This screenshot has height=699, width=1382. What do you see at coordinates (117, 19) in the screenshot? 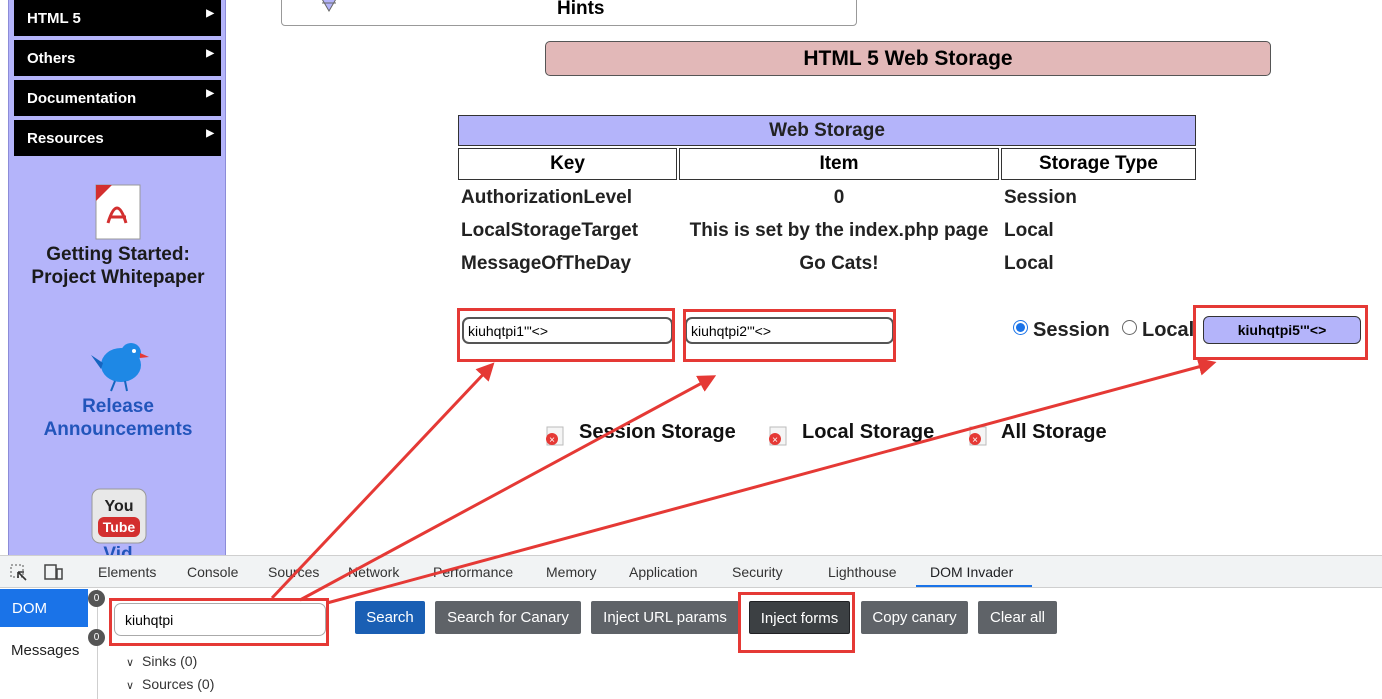
I see `menu-item-html5: HTML 5 ▶` at bounding box center [117, 19].